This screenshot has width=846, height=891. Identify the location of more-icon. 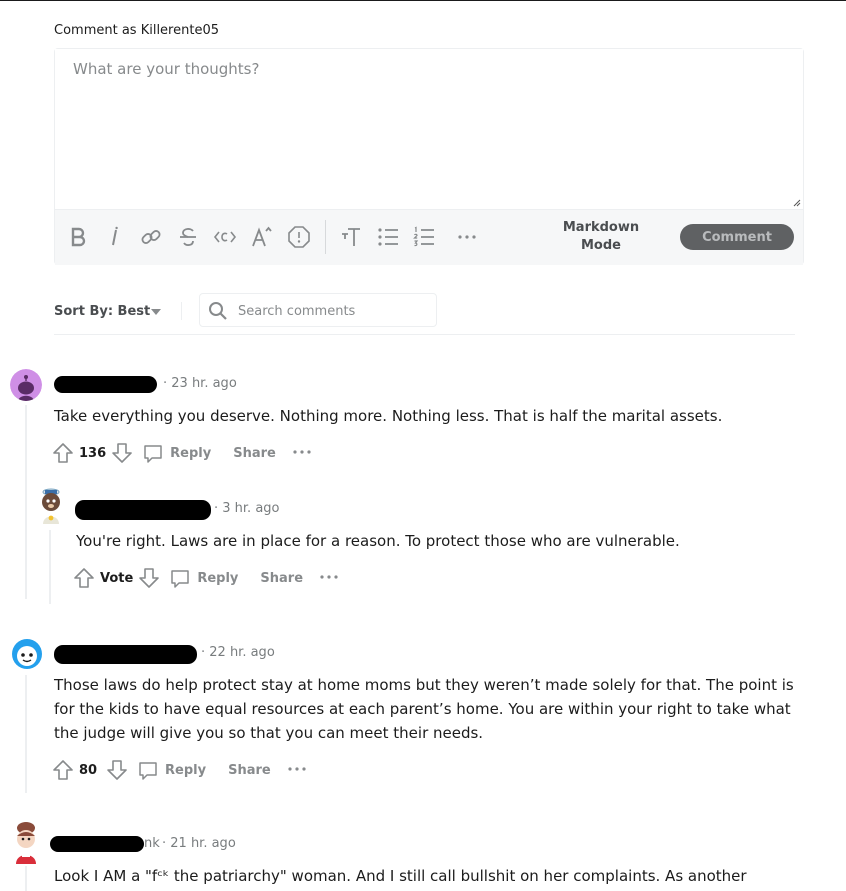
(467, 237).